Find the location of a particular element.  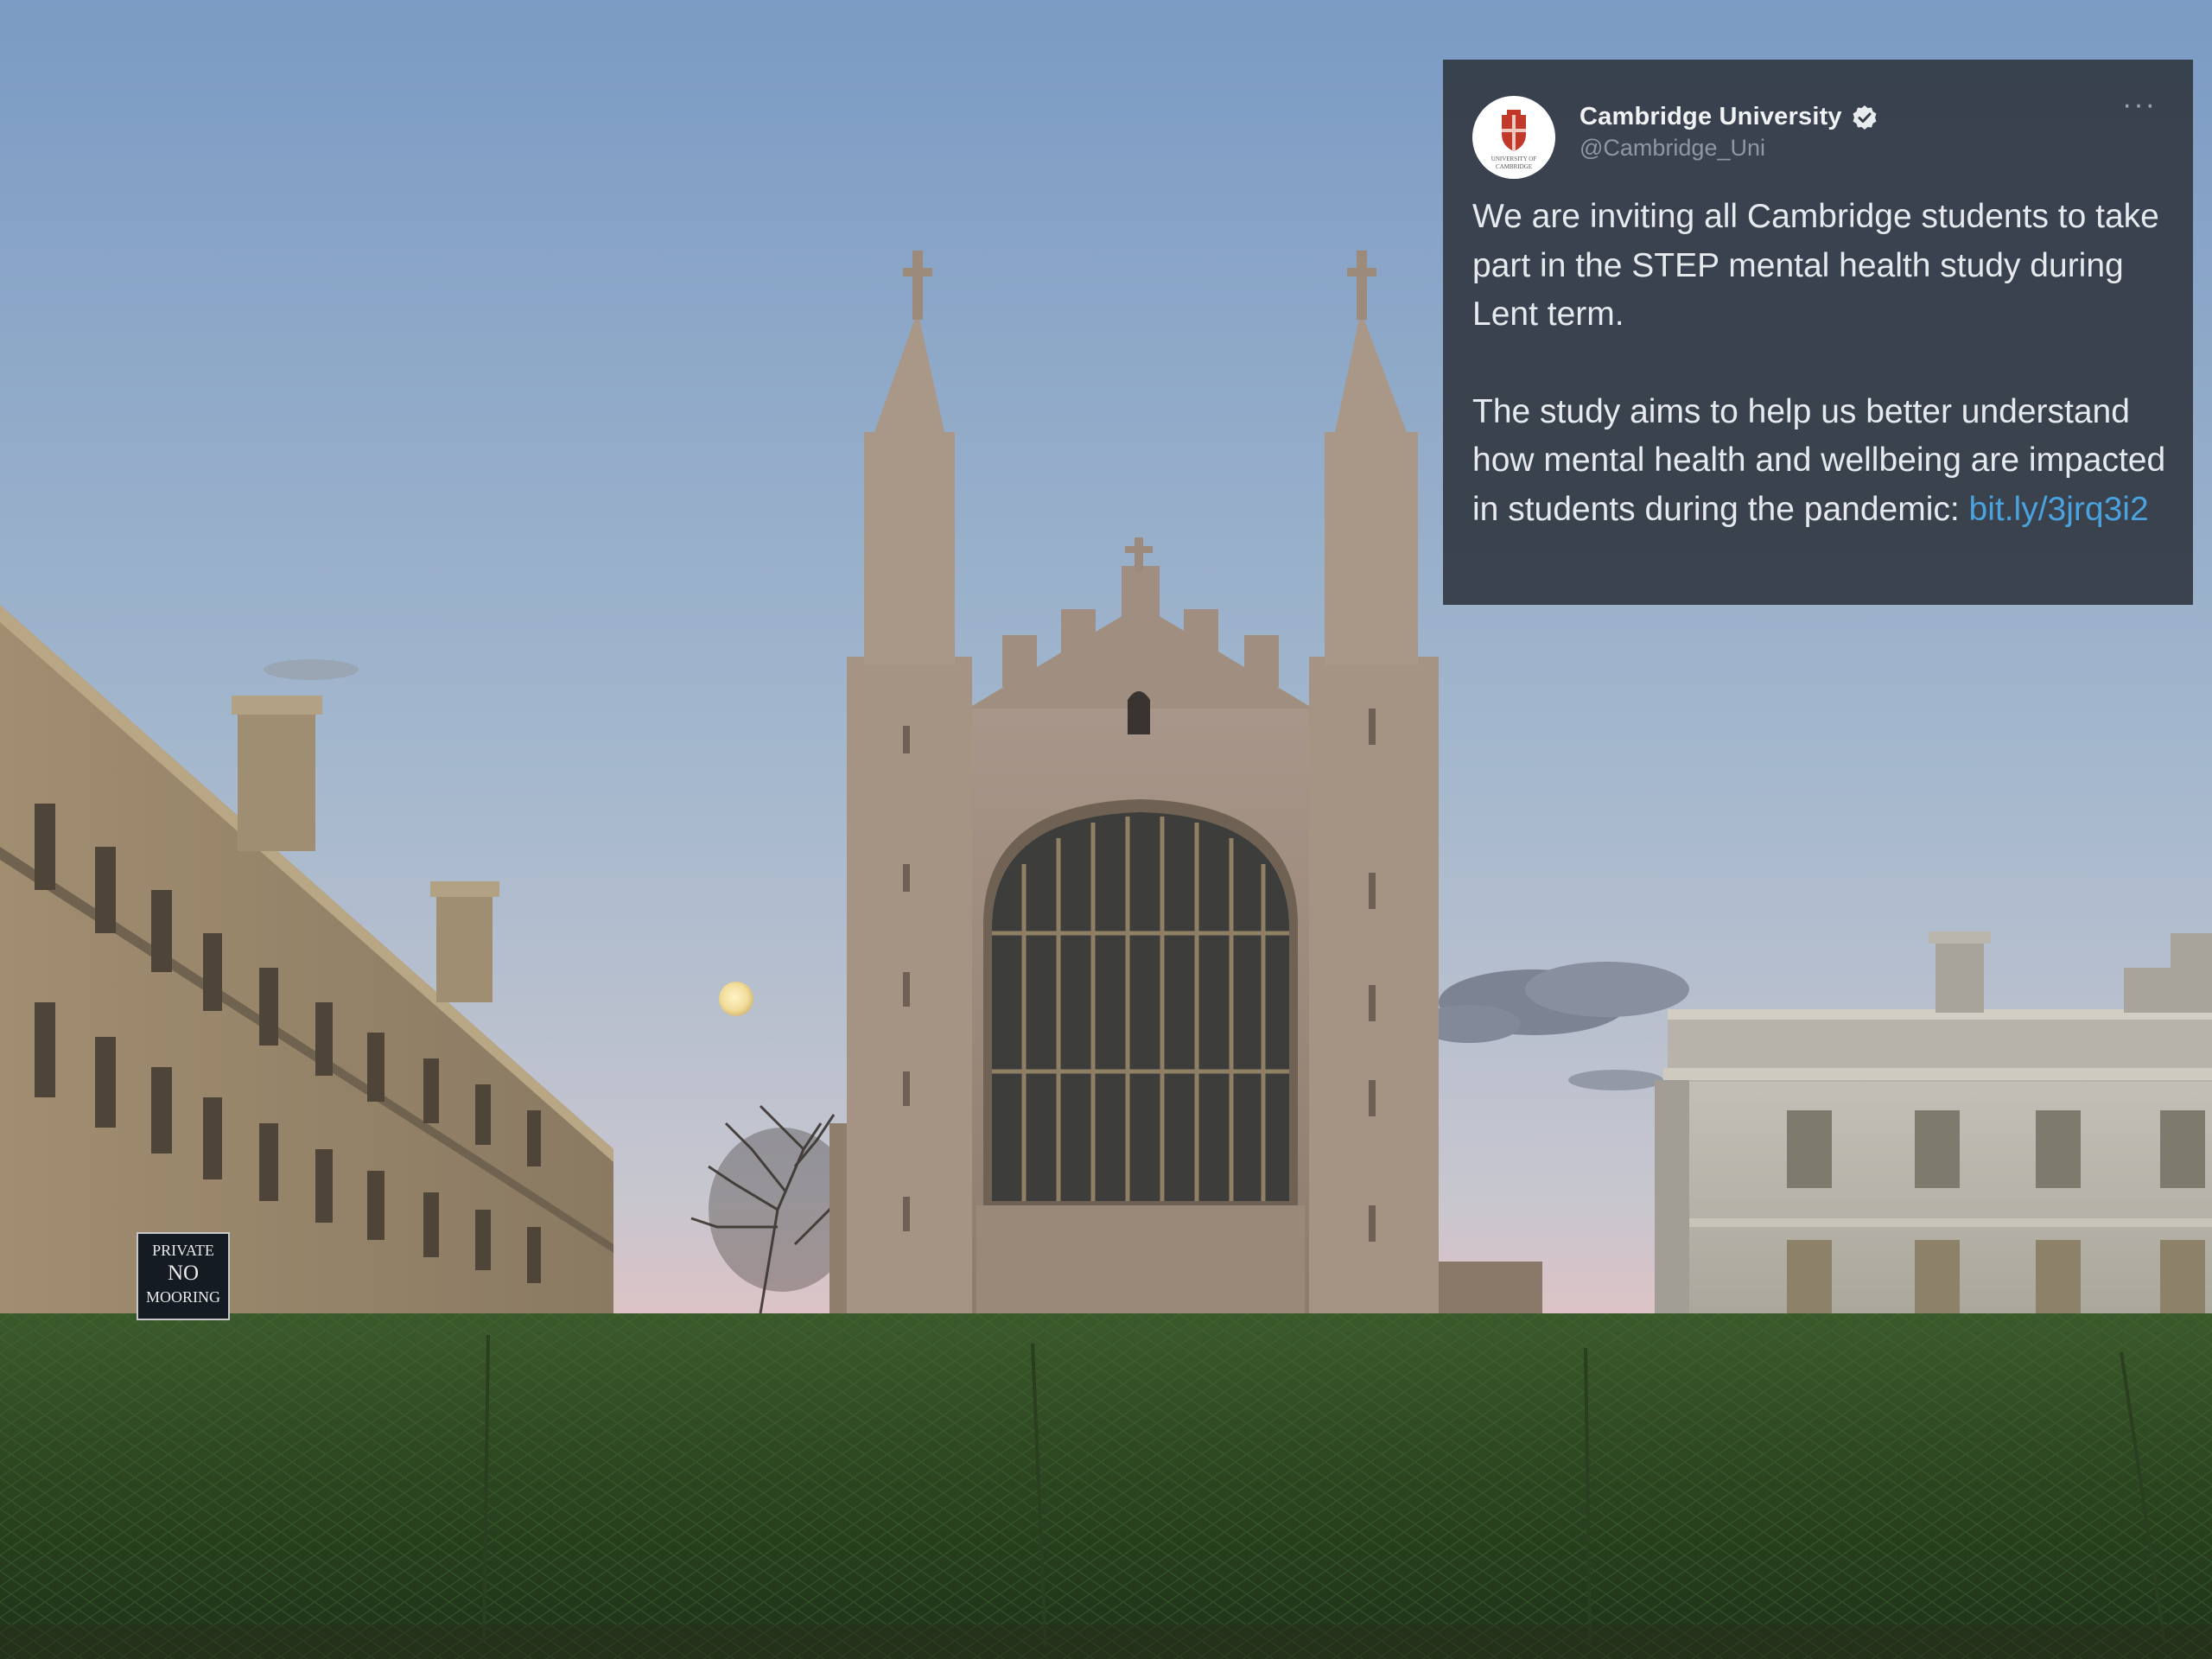

svg-text: UNIVERSITY OF is located at coordinates (1514, 159).